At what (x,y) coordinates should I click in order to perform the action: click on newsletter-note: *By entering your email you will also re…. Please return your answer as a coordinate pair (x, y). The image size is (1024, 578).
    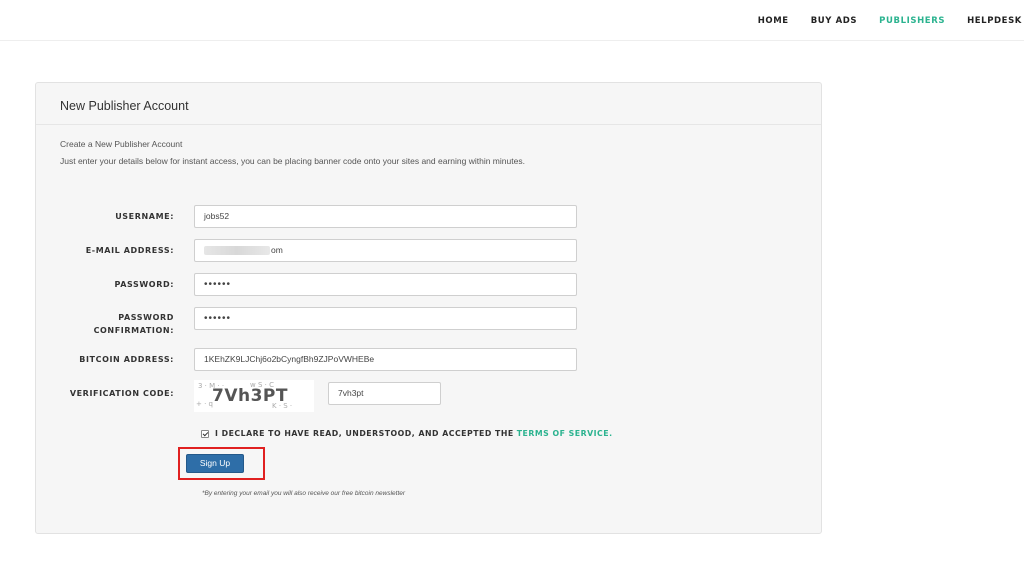
    Looking at the image, I should click on (304, 493).